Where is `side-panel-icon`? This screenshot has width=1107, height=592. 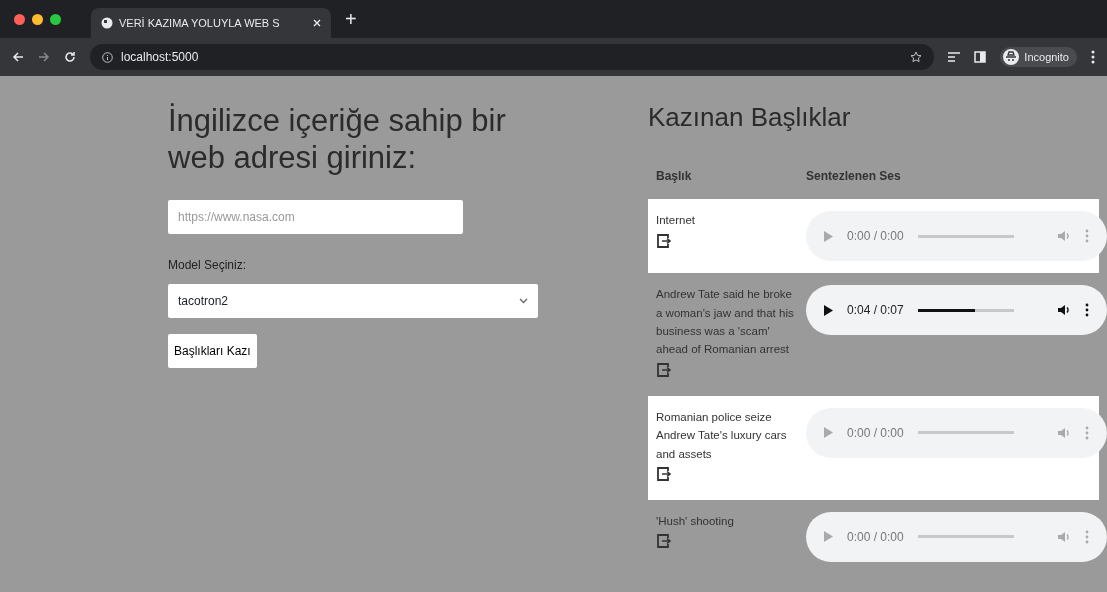
side-panel-icon is located at coordinates (980, 57).